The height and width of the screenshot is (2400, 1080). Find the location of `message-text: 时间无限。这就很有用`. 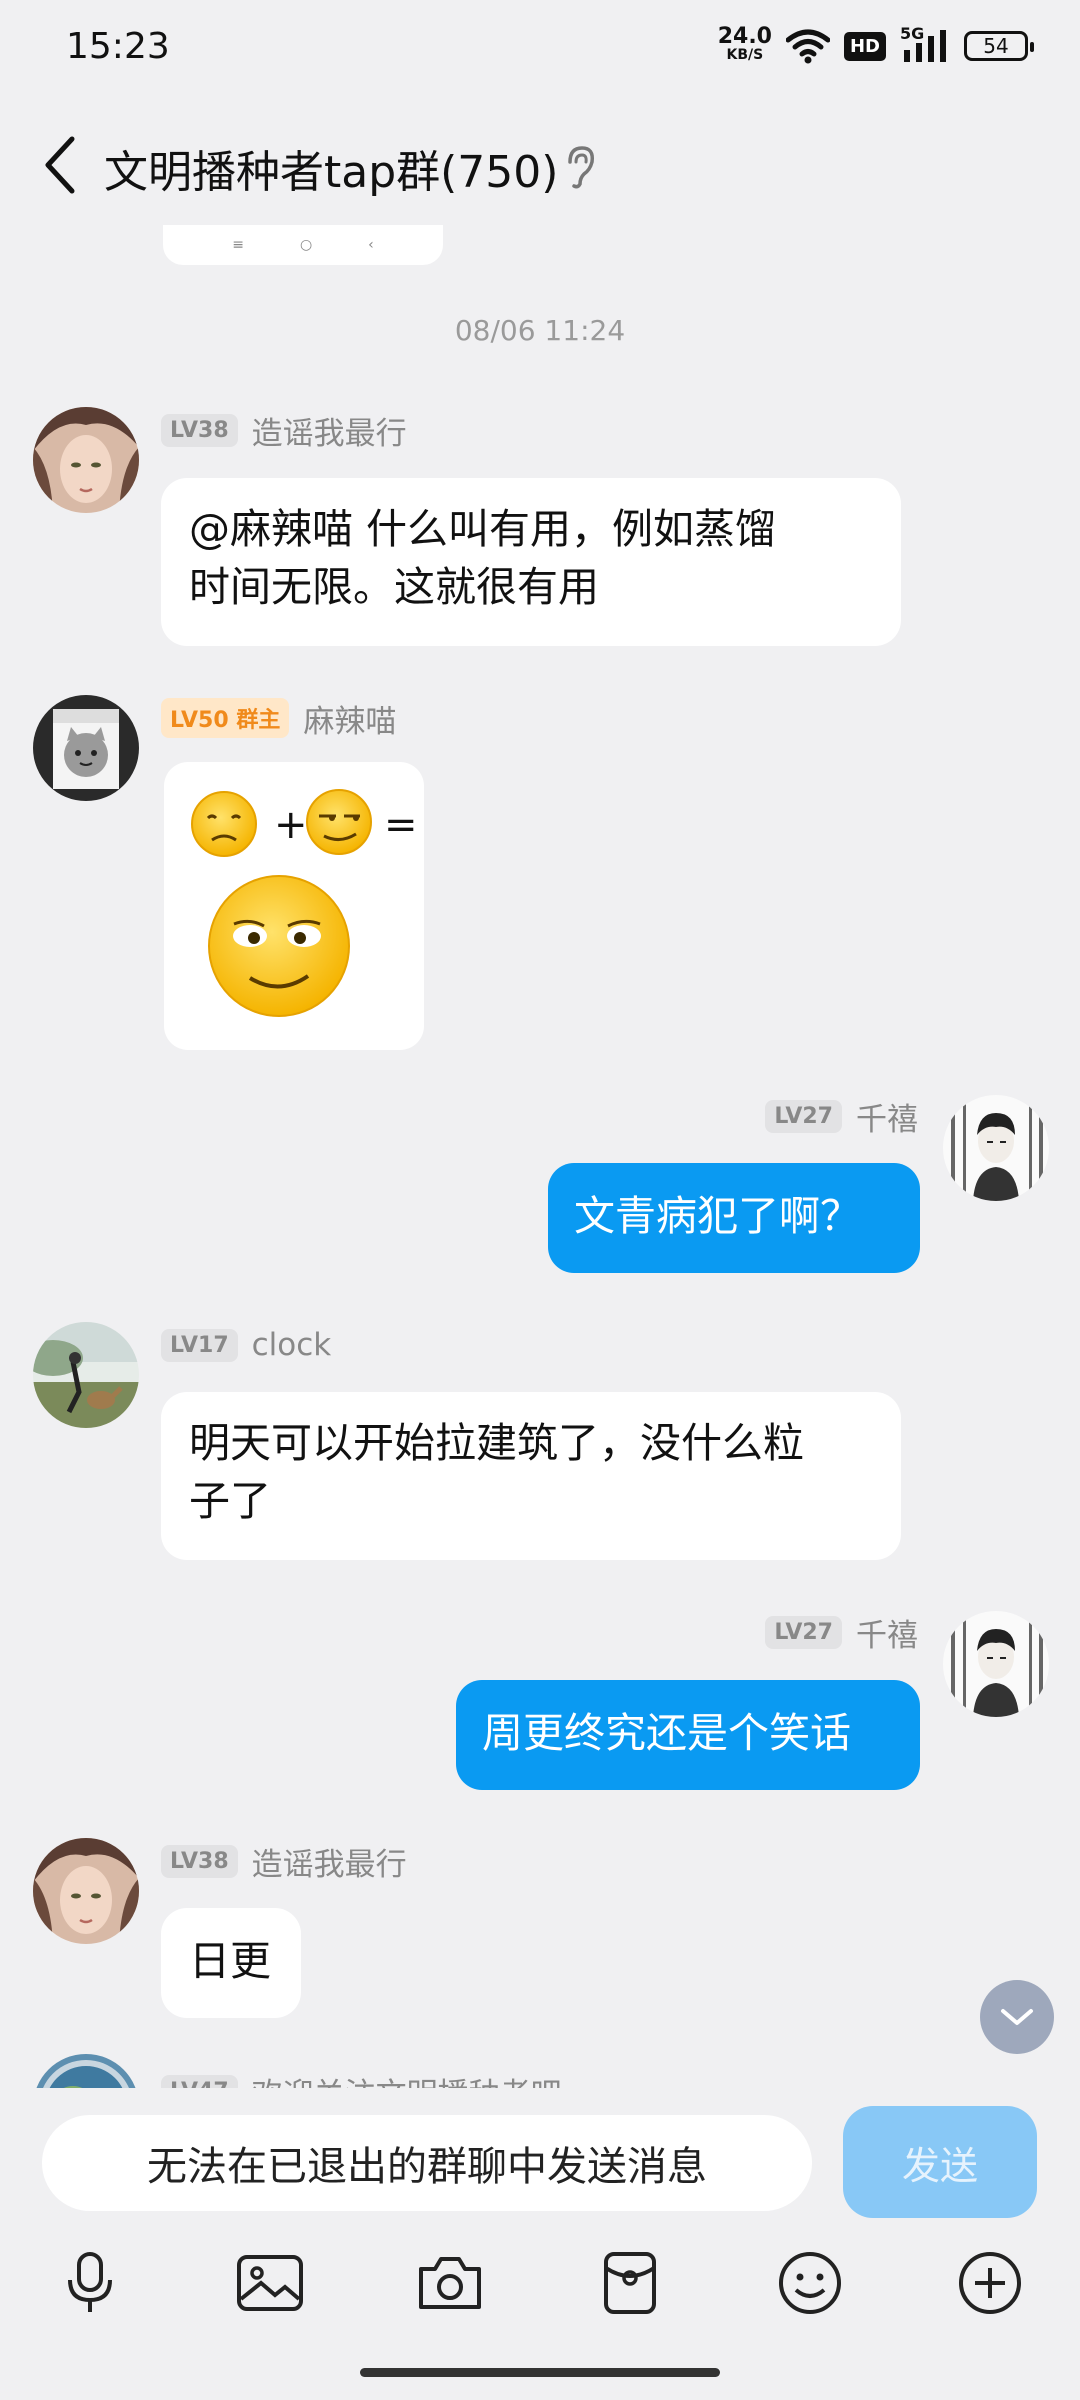

message-text: 时间无限。这就很有用 is located at coordinates (394, 587).